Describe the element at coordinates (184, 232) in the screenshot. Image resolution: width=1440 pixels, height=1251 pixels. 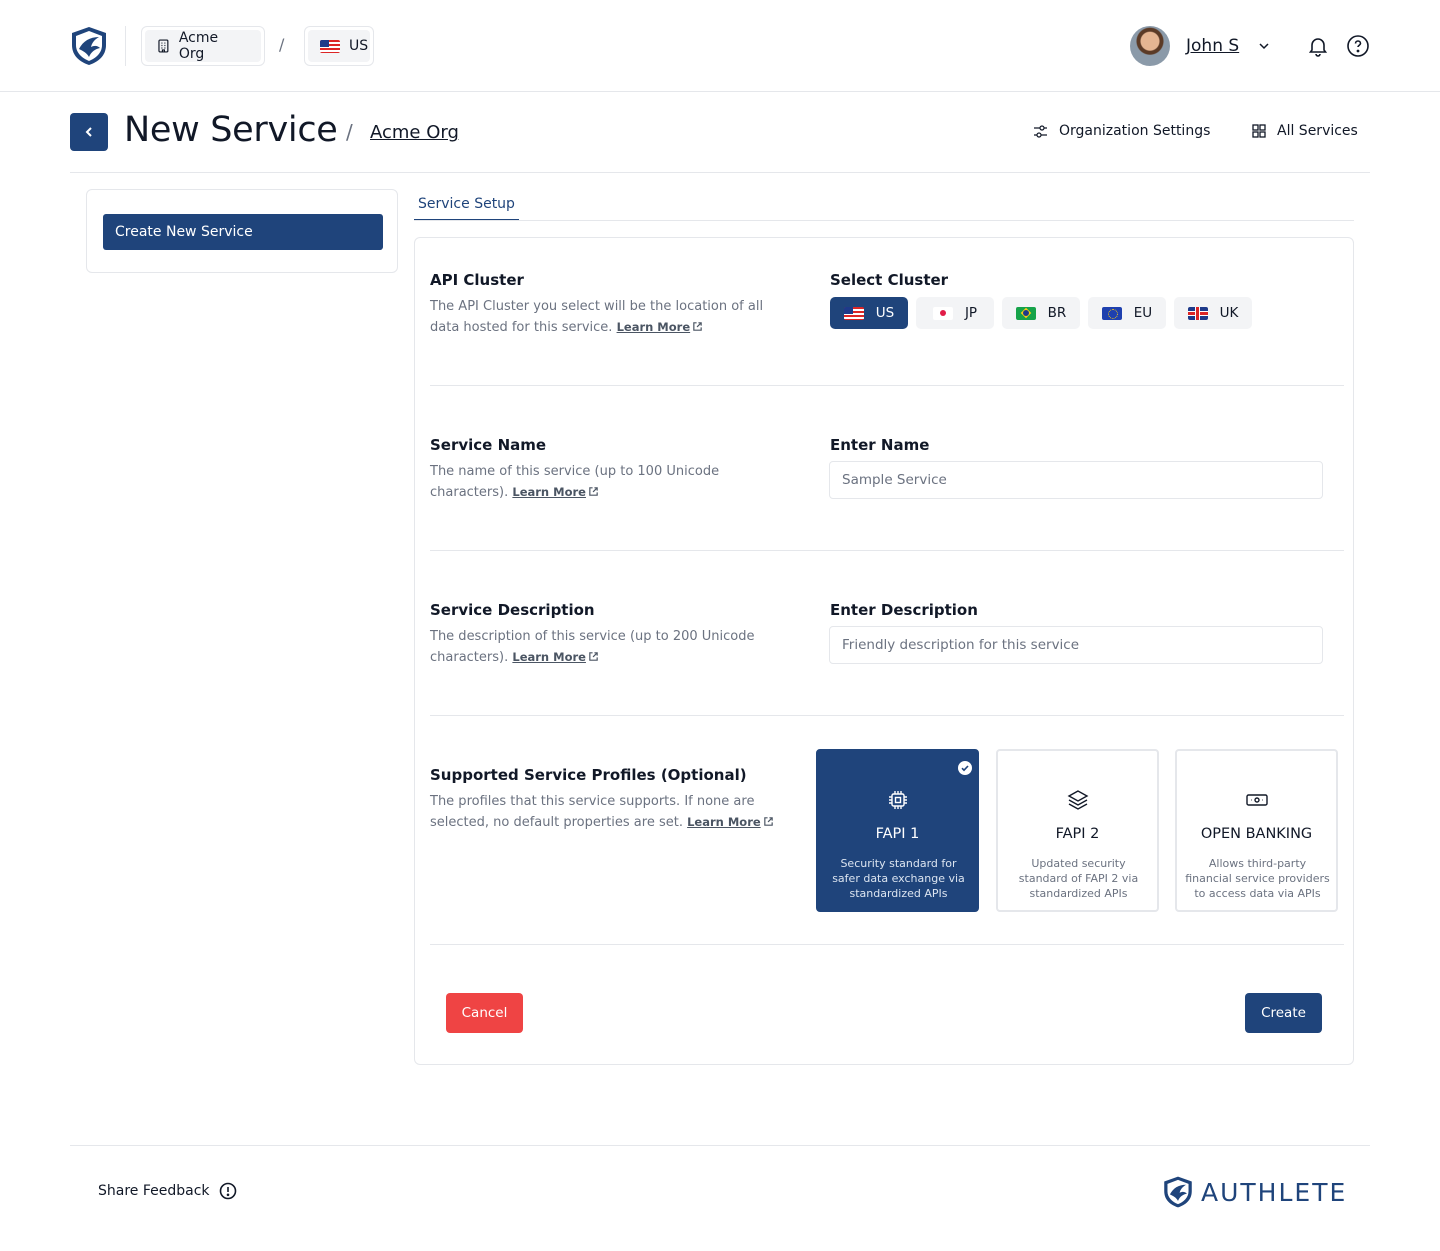
I see `sidebar-item-label: Create New Service` at that location.